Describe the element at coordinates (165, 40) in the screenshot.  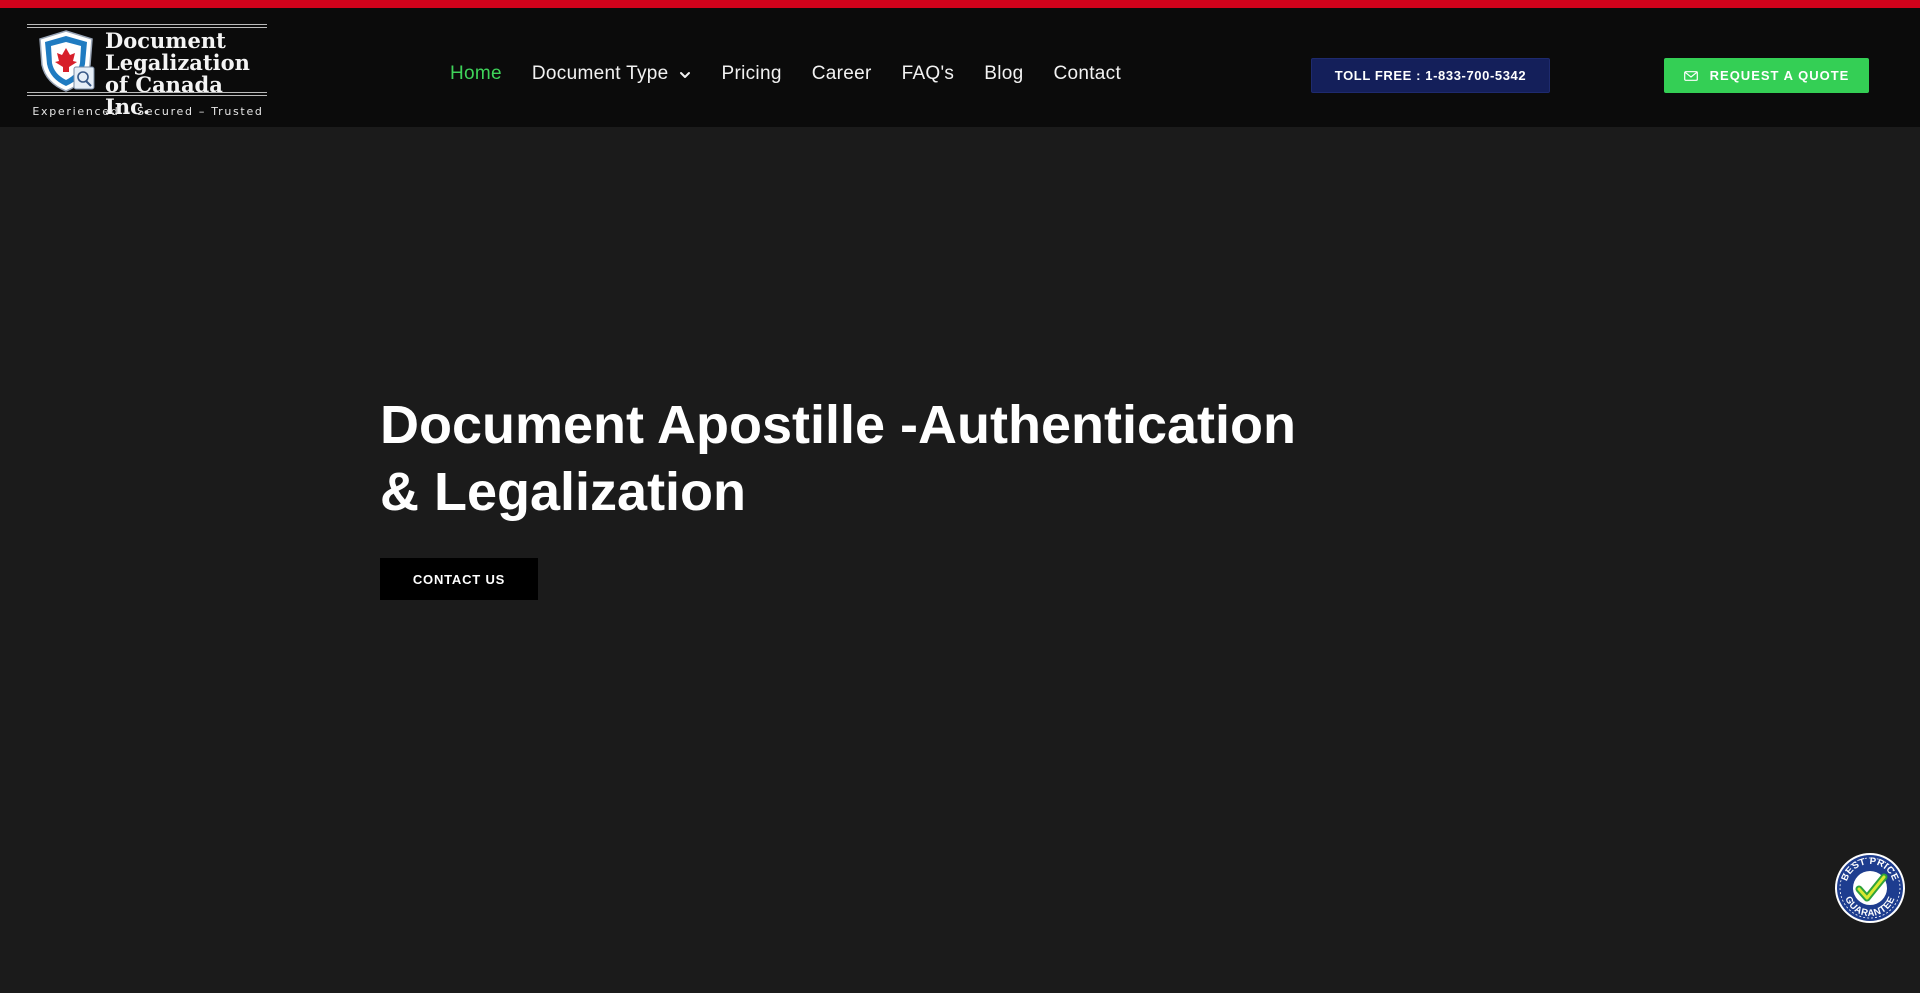
I see `logo-line-1: Document` at that location.